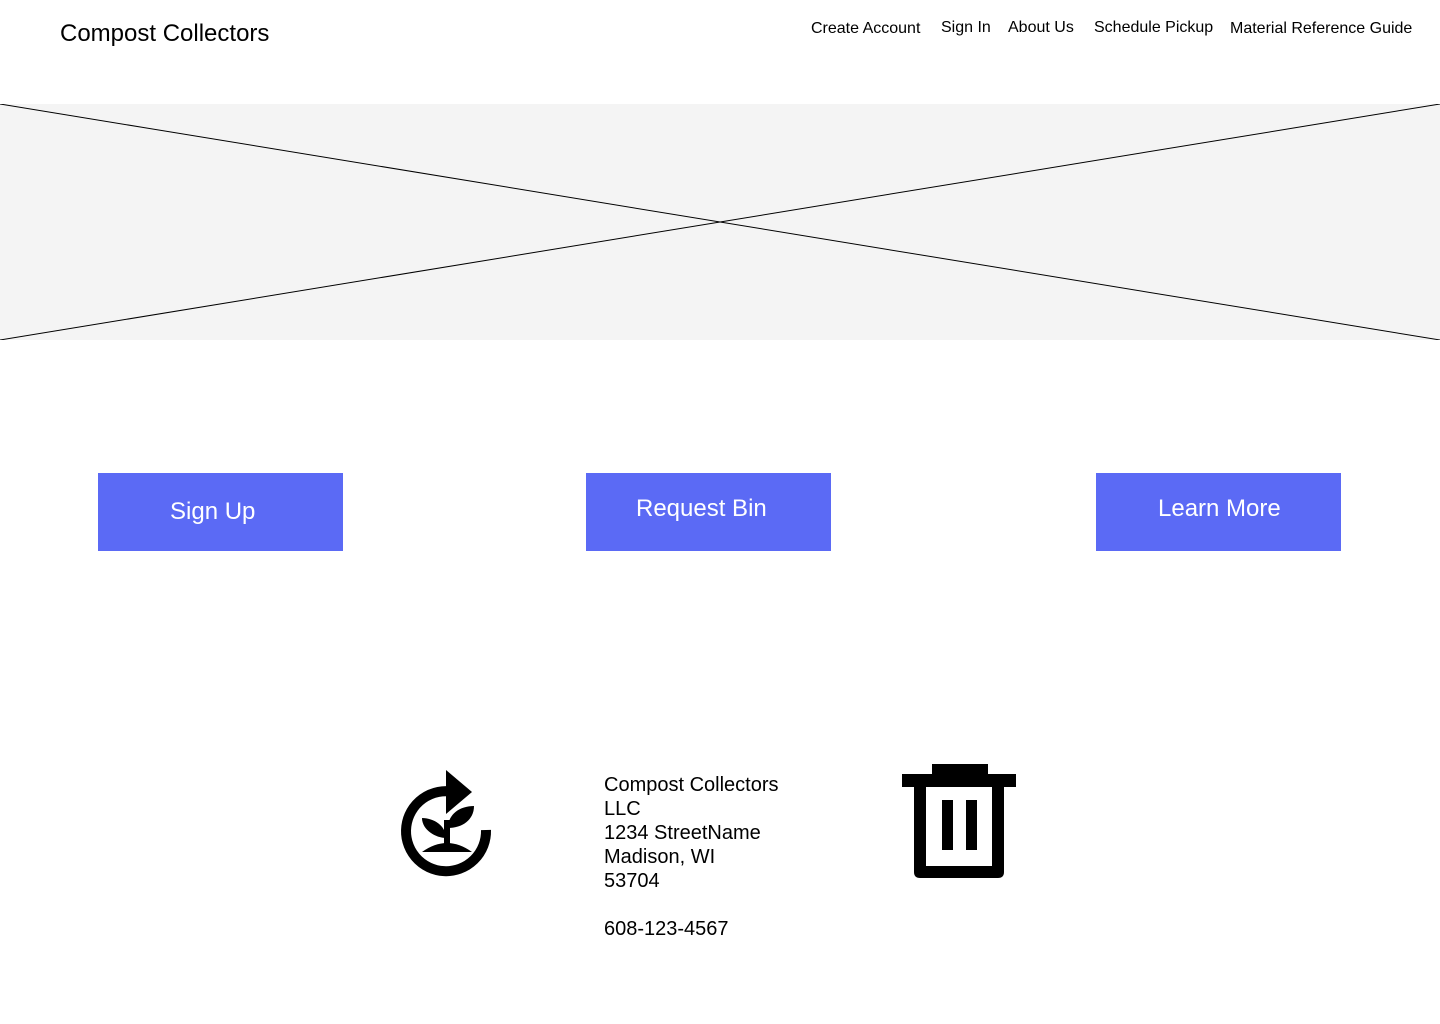  What do you see at coordinates (691, 785) in the screenshot?
I see `address-line: Compost Collectors` at bounding box center [691, 785].